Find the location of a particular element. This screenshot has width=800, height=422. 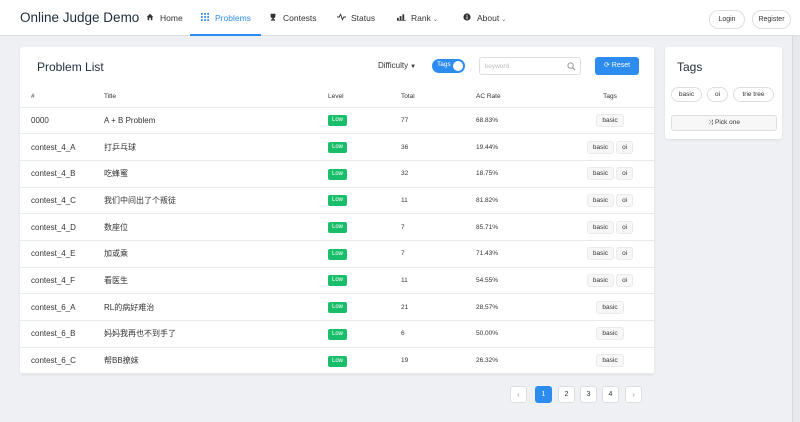

tags-toggle: Tags is located at coordinates (448, 66).